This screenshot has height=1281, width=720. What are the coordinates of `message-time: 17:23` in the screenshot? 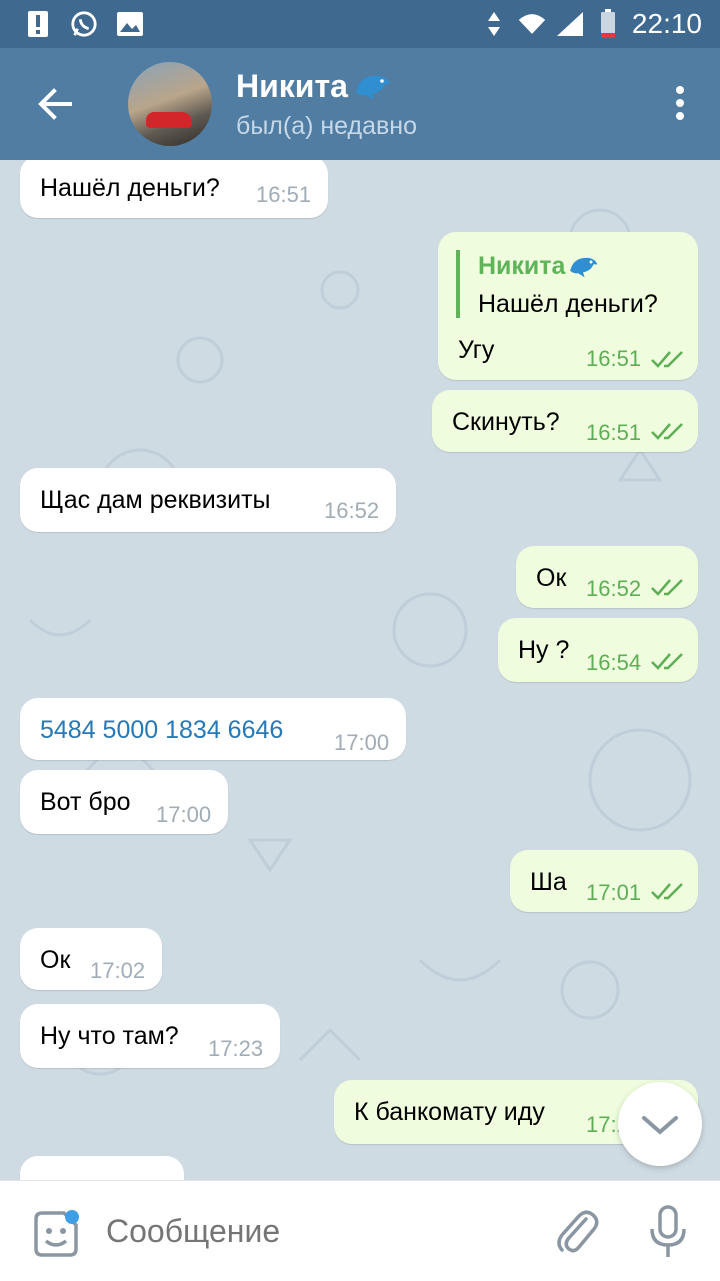 It's located at (236, 1048).